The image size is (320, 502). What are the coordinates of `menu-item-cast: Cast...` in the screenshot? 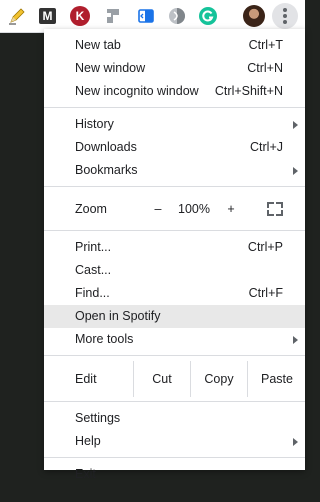 It's located at (174, 270).